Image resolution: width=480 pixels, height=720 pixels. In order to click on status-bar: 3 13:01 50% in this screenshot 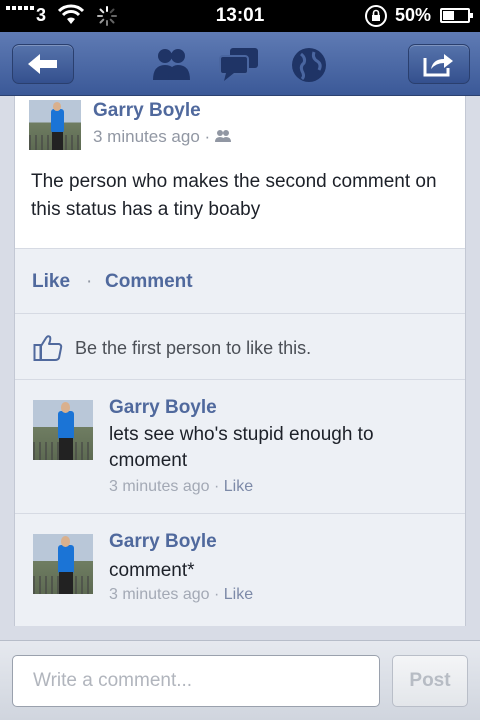, I will do `click(240, 16)`.